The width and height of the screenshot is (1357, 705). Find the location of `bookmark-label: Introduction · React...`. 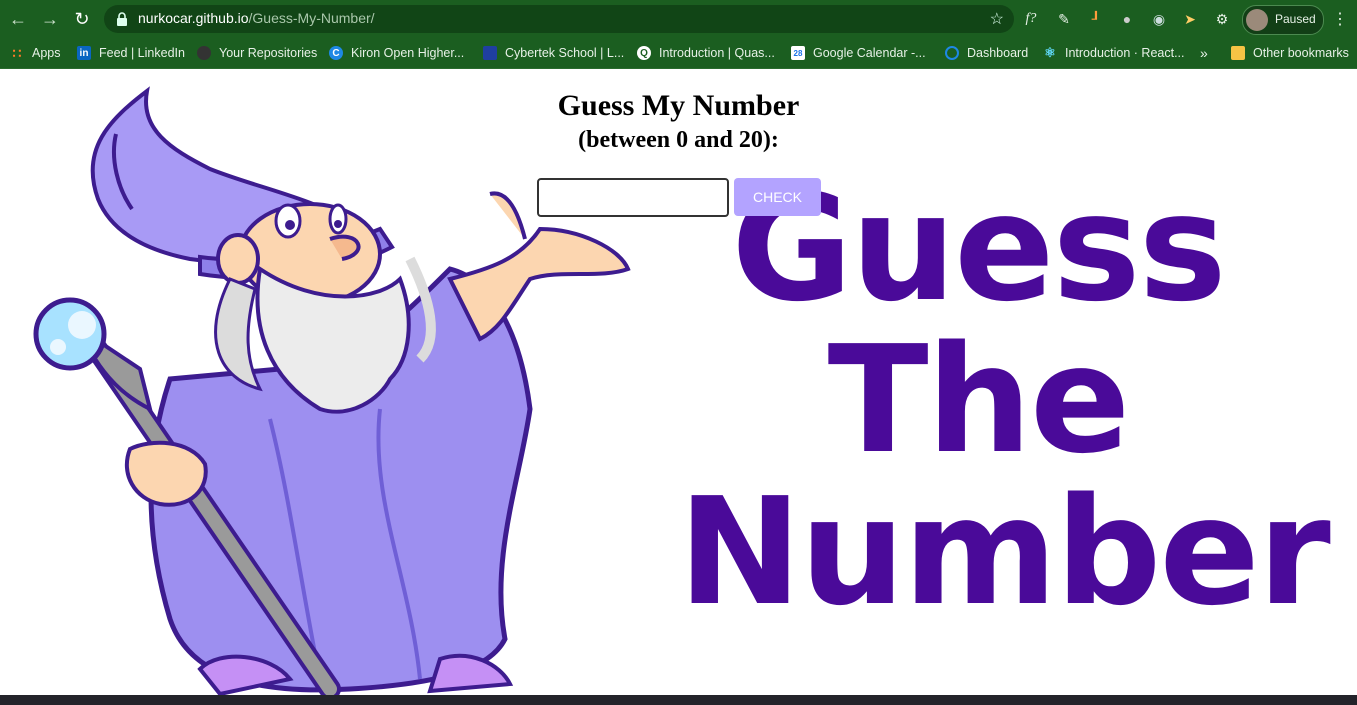

bookmark-label: Introduction · React... is located at coordinates (1125, 53).